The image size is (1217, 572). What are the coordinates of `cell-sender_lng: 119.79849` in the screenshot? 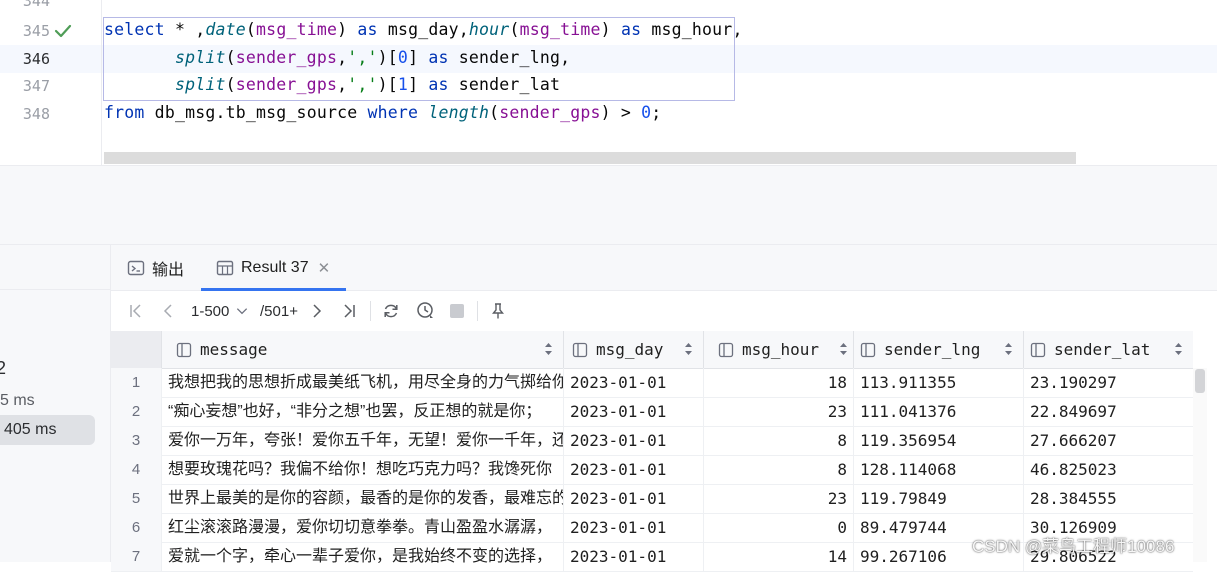 It's located at (938, 498).